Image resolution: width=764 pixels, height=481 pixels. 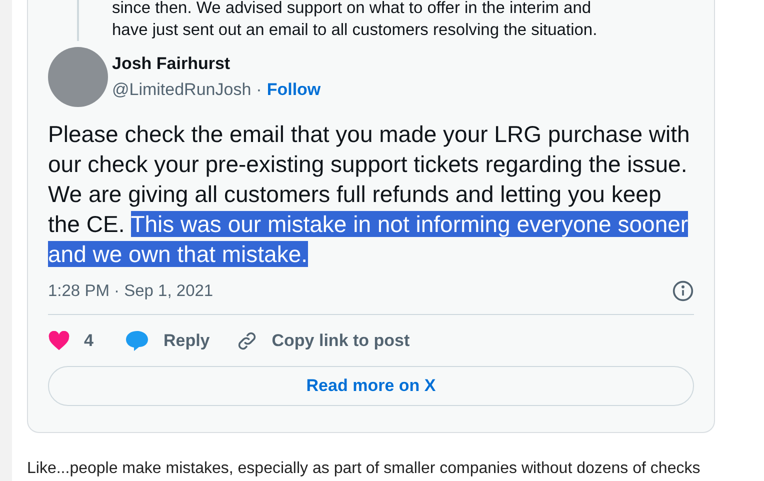 I want to click on reply-button: Reply, so click(x=167, y=341).